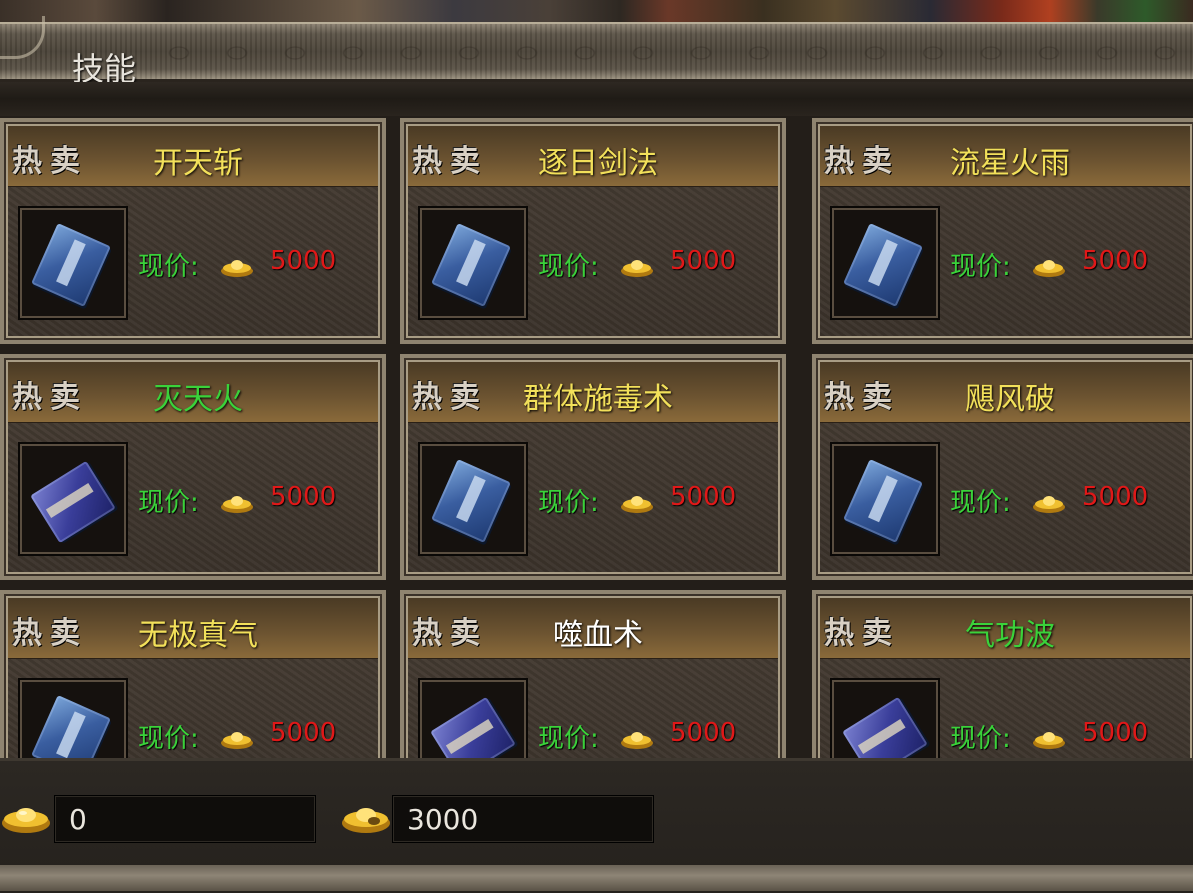  What do you see at coordinates (193, 674) in the screenshot?
I see `skill-card: 热卖 无极真气现价: 5000` at bounding box center [193, 674].